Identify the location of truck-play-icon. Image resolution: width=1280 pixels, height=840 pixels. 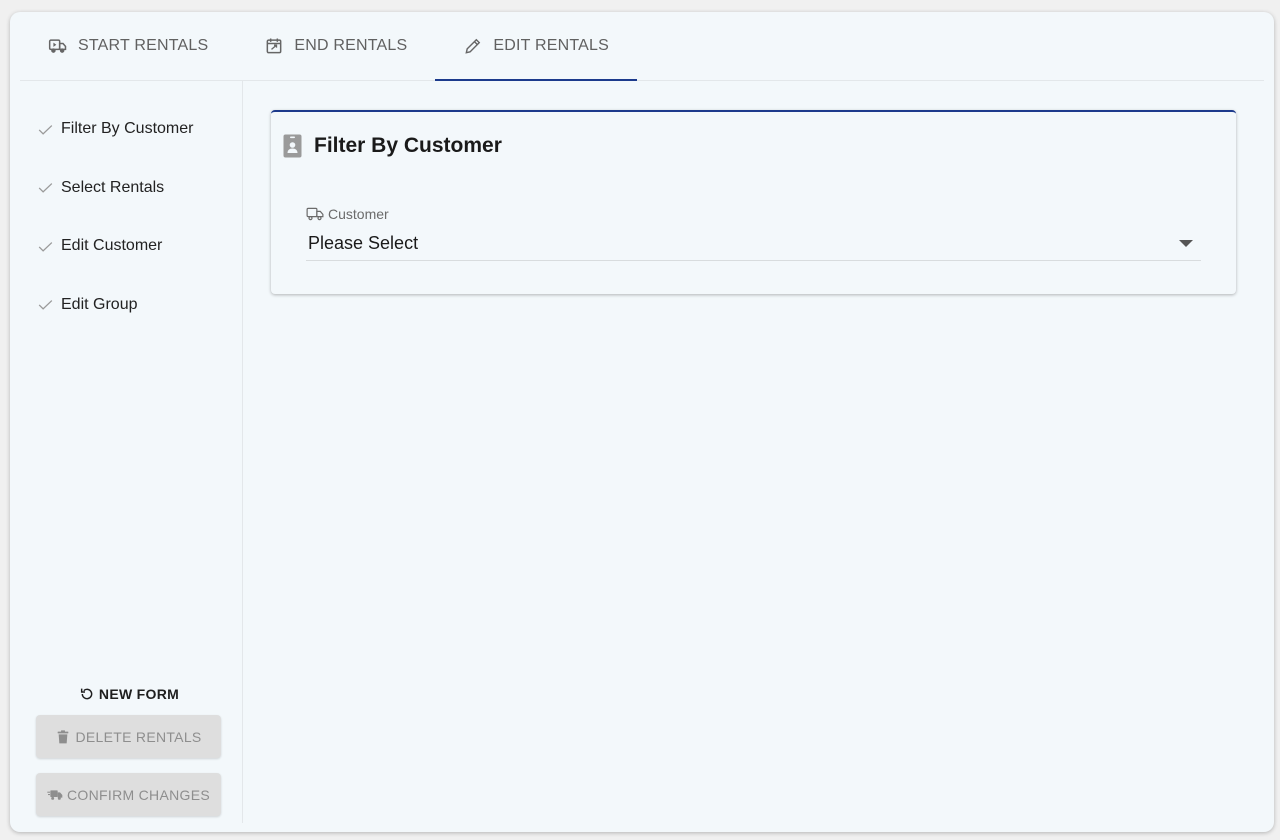
(57, 46).